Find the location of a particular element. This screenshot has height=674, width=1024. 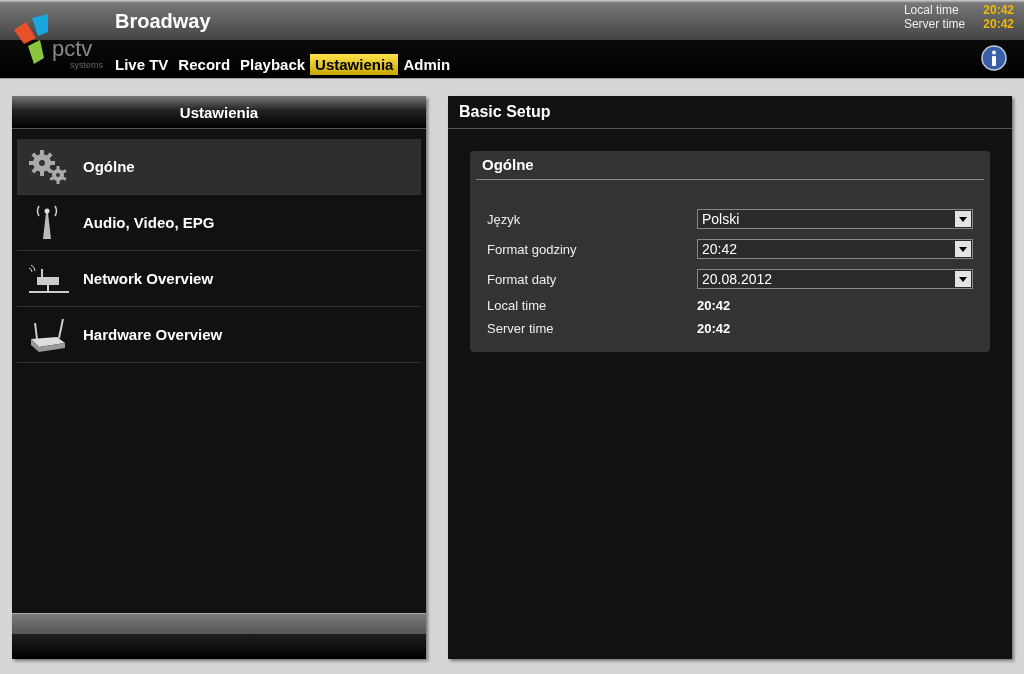

field-label: Język is located at coordinates (504, 219).